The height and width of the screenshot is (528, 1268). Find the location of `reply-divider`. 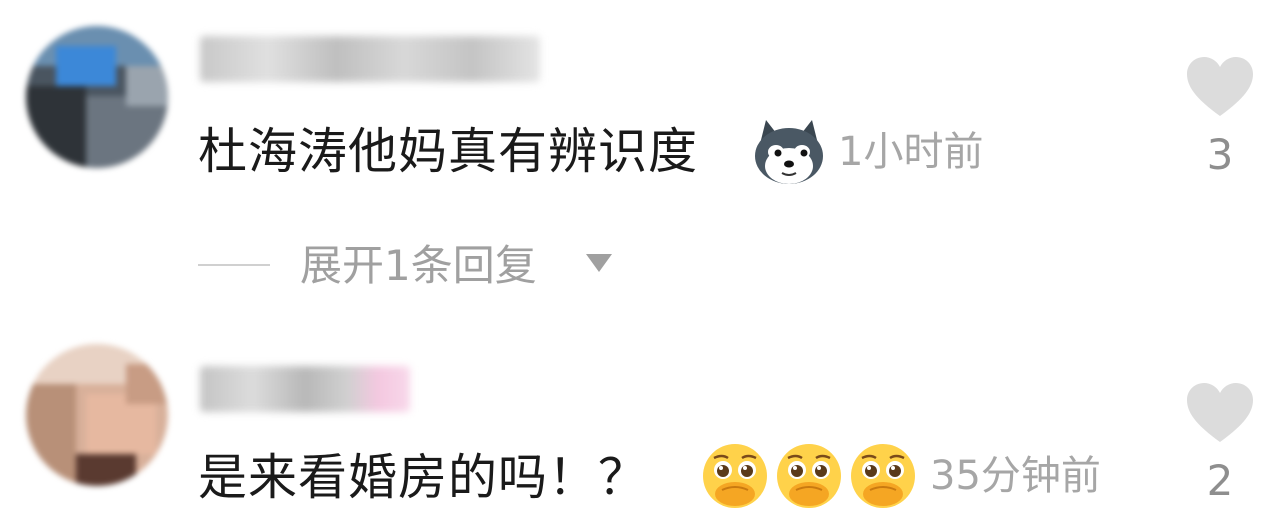

reply-divider is located at coordinates (234, 265).